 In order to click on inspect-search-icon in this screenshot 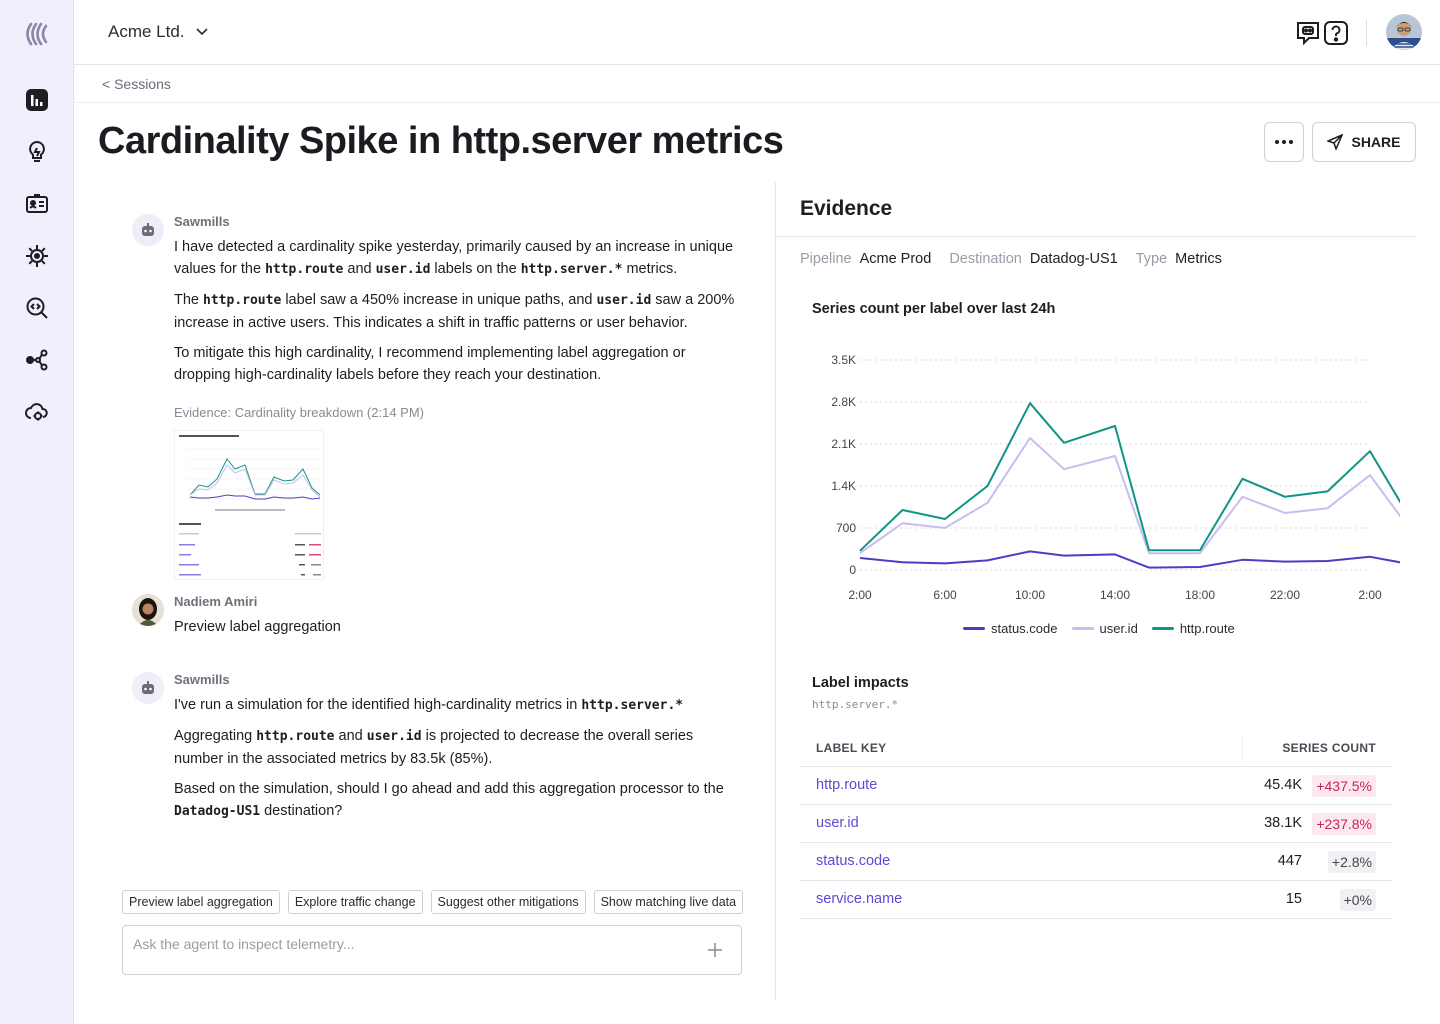, I will do `click(37, 308)`.